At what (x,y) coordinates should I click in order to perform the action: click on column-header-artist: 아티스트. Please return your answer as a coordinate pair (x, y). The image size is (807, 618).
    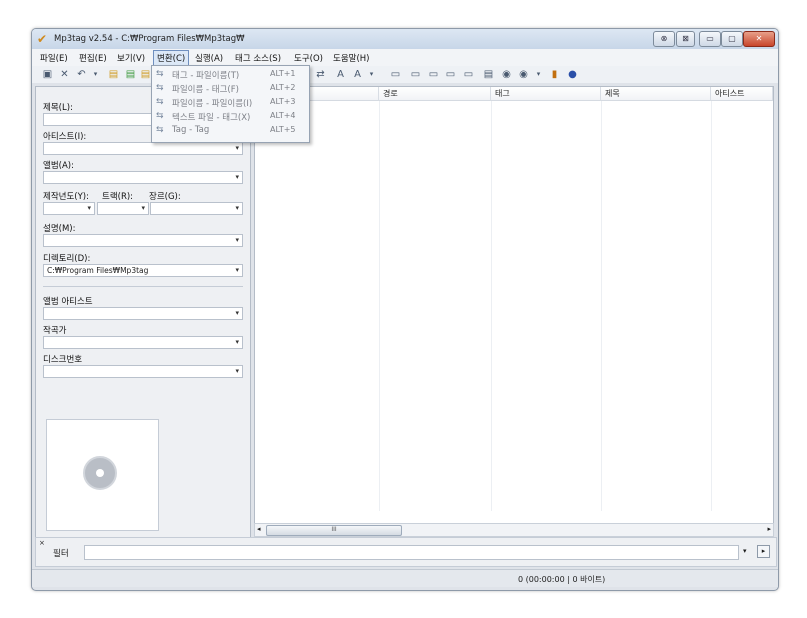
    Looking at the image, I should click on (742, 94).